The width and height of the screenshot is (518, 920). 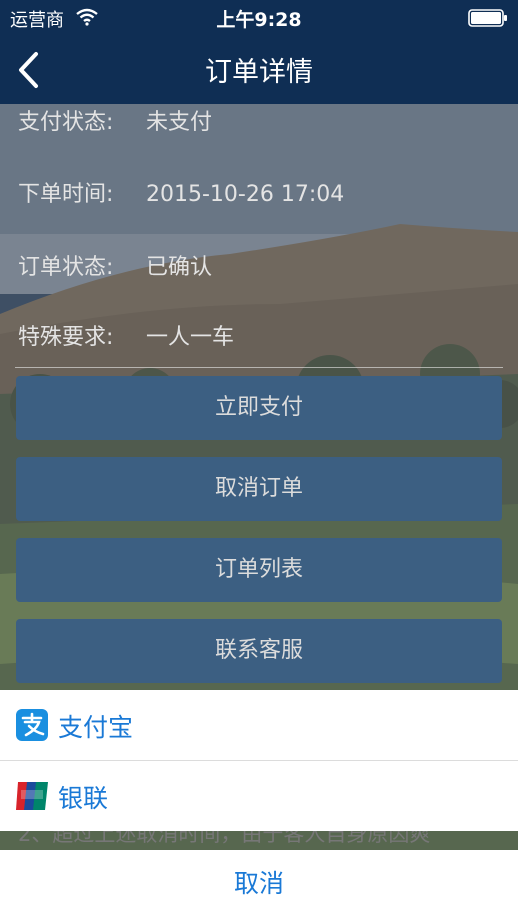 I want to click on payment-status-label: 支付状态:, so click(x=66, y=122).